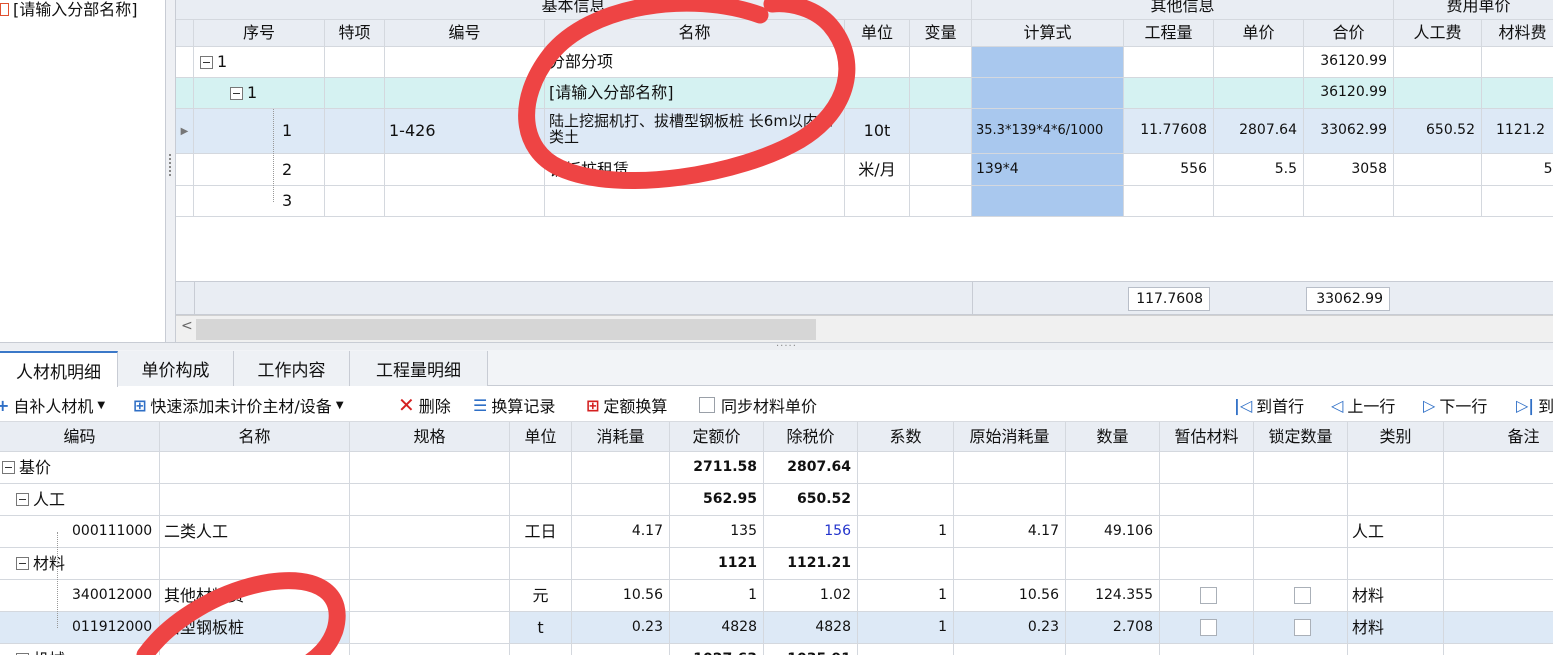 The width and height of the screenshot is (1553, 655). What do you see at coordinates (1010, 437) in the screenshot?
I see `col-header-original-consumption: 原始消耗量` at bounding box center [1010, 437].